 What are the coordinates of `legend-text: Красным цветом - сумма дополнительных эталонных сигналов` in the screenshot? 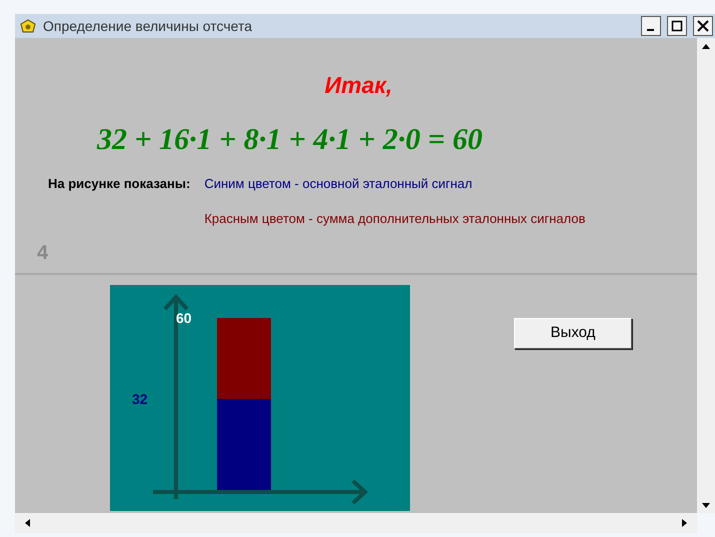 It's located at (395, 219).